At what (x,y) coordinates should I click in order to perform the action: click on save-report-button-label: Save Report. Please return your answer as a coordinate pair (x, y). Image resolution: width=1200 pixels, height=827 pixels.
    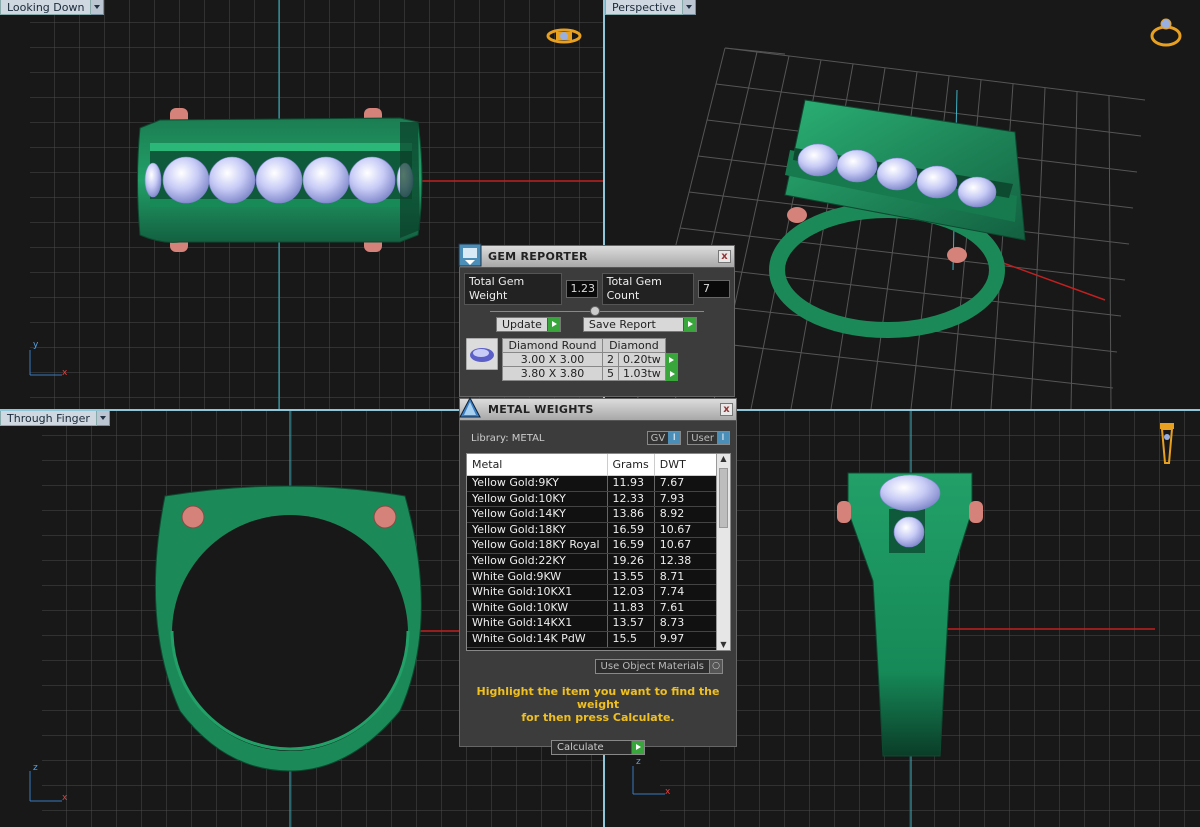
    Looking at the image, I should click on (622, 324).